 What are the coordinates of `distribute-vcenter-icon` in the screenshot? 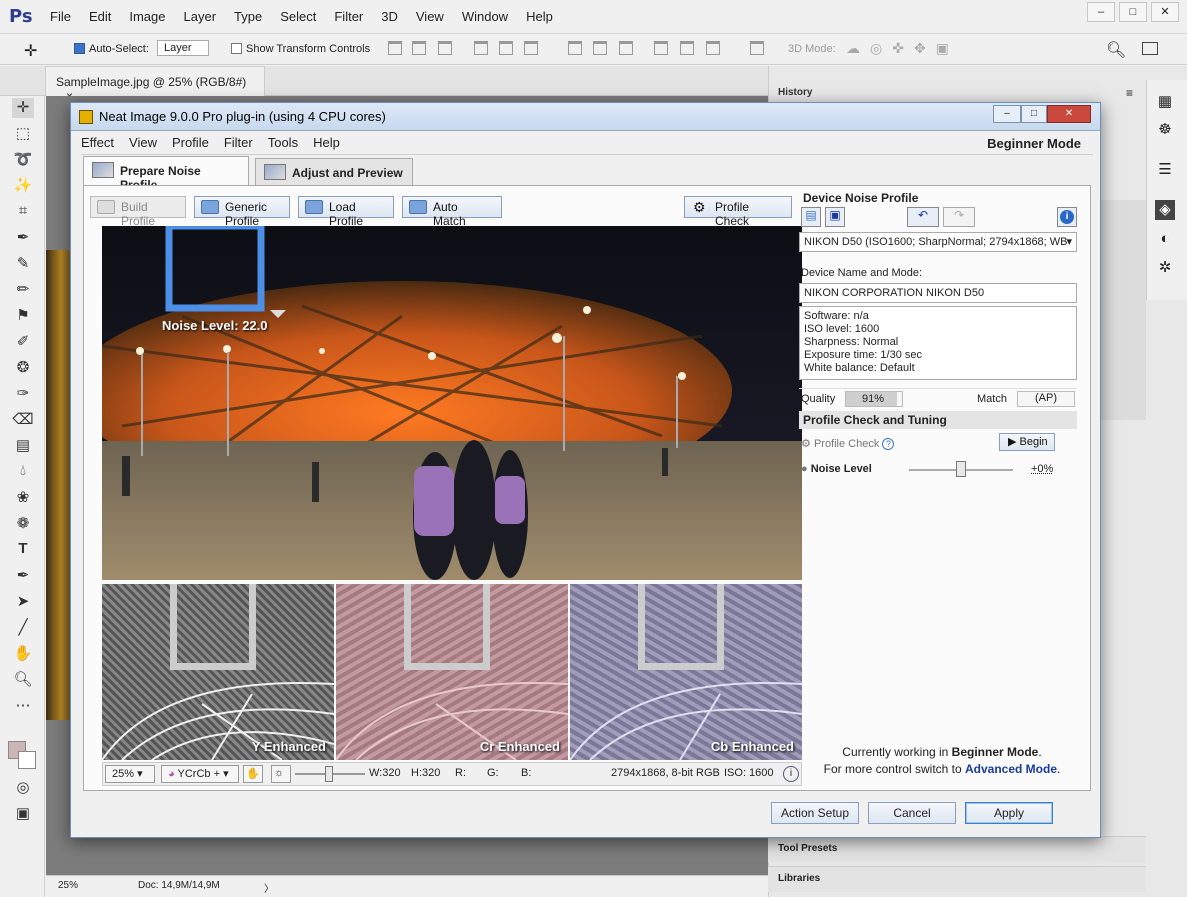 It's located at (600, 48).